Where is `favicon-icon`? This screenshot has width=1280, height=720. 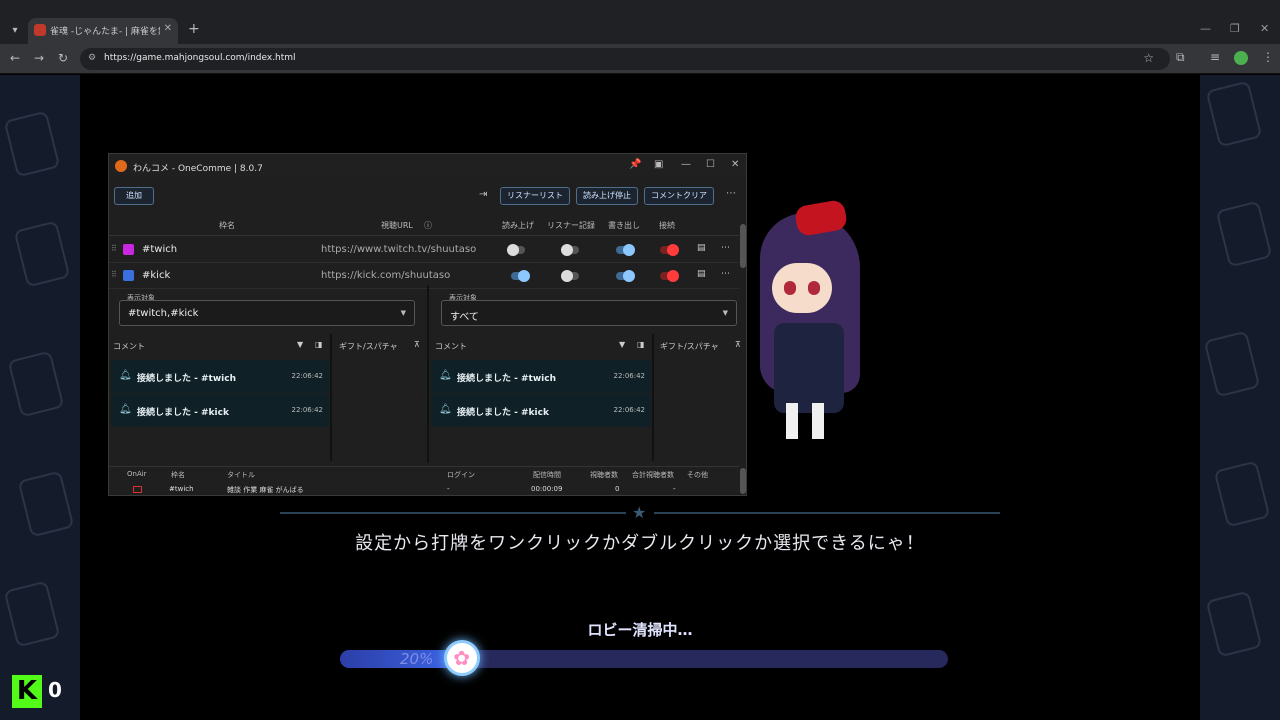 favicon-icon is located at coordinates (40, 30).